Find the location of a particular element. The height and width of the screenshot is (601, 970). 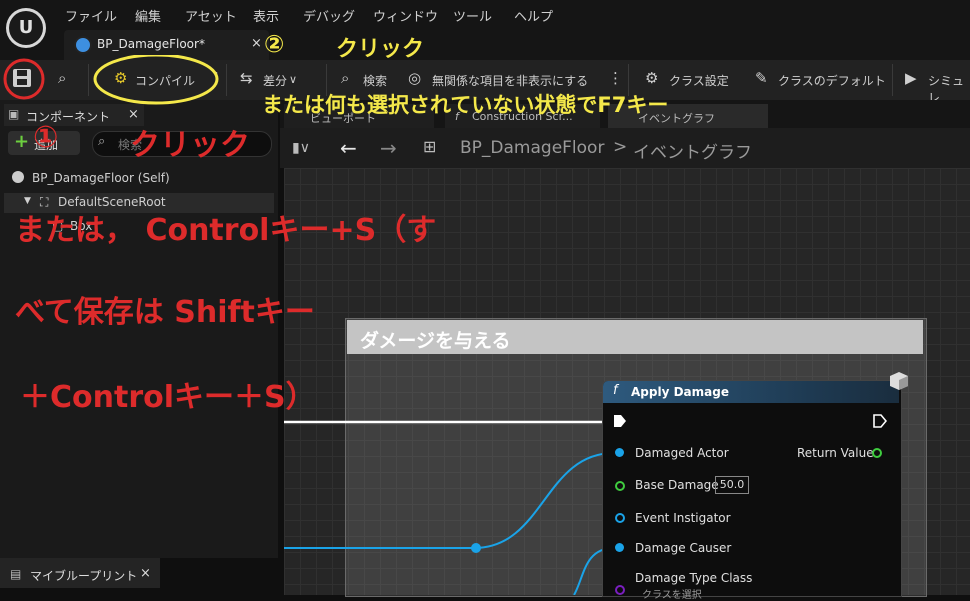

menu-file: ファイル is located at coordinates (91, 15).